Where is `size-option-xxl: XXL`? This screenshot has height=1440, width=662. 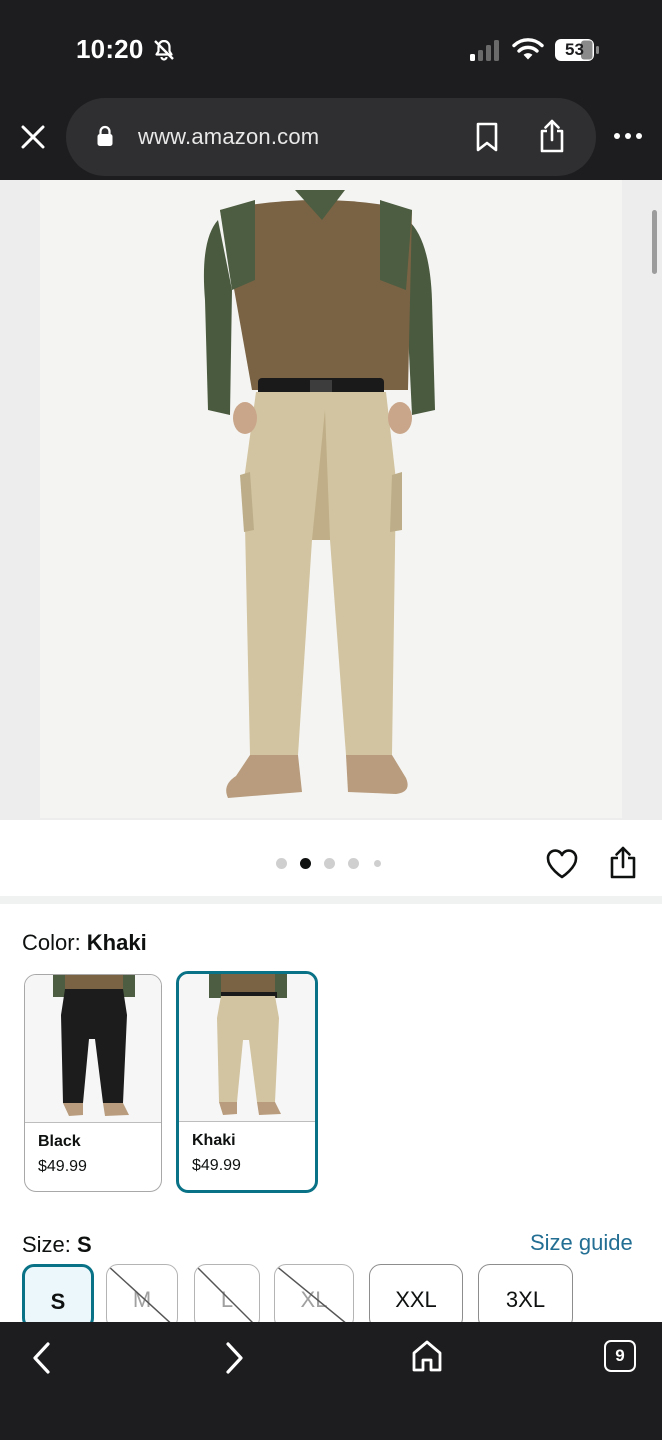
size-option-xxl: XXL is located at coordinates (416, 1297).